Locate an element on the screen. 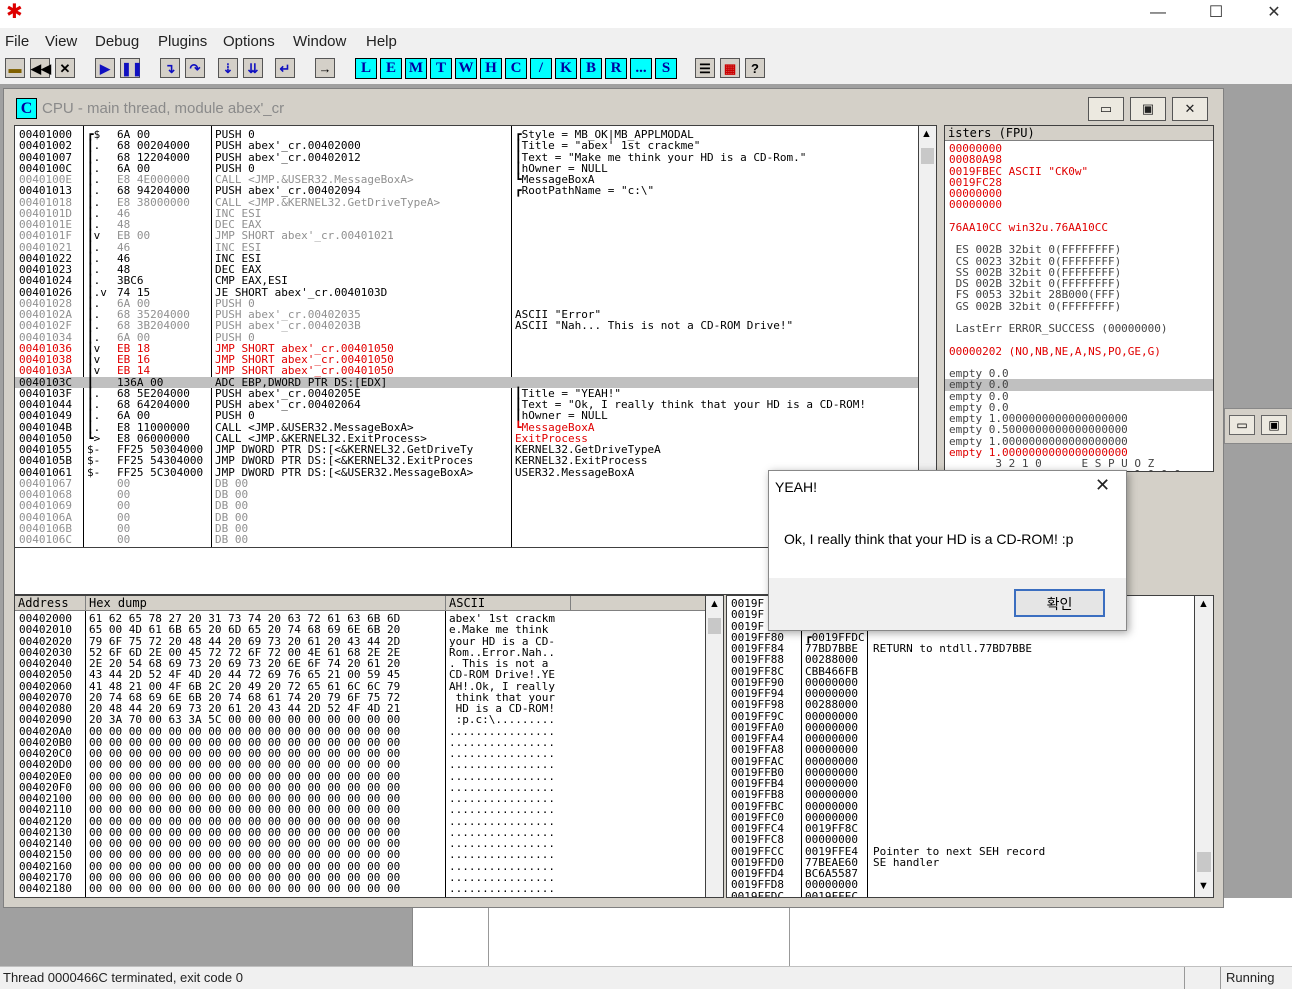 The height and width of the screenshot is (989, 1292). stack-row: 0019FFA4 00000000 is located at coordinates (961, 739).